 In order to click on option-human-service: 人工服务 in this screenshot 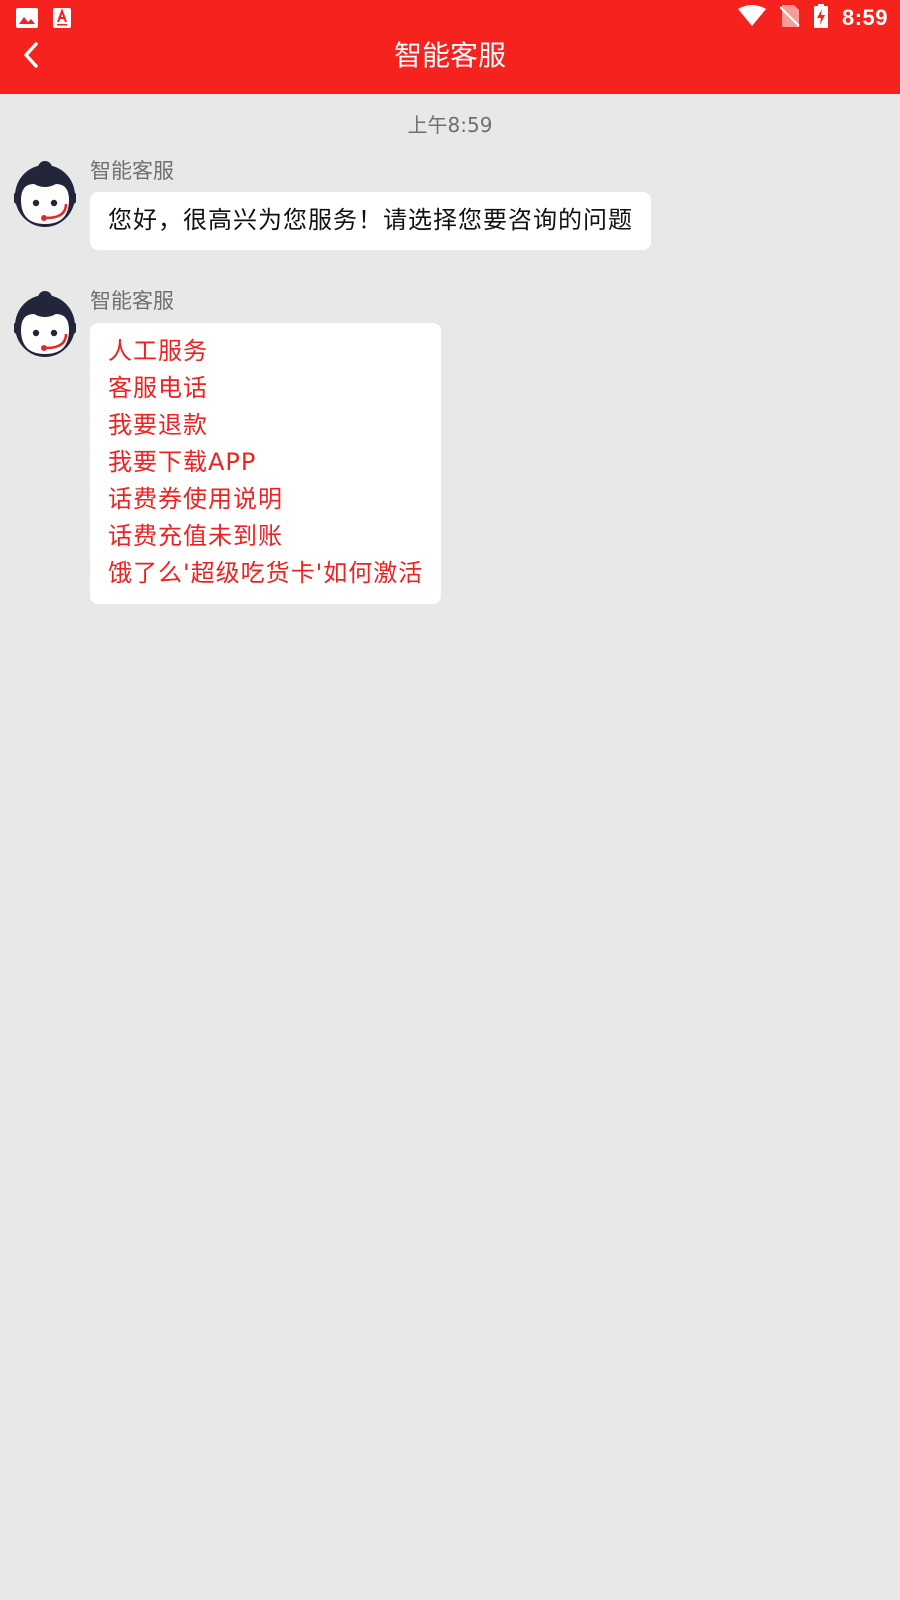, I will do `click(265, 351)`.